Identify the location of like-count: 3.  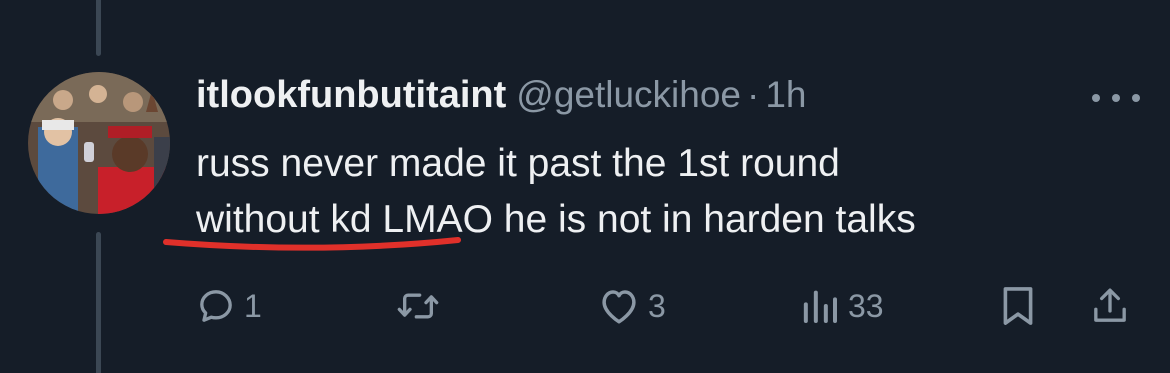
(657, 305).